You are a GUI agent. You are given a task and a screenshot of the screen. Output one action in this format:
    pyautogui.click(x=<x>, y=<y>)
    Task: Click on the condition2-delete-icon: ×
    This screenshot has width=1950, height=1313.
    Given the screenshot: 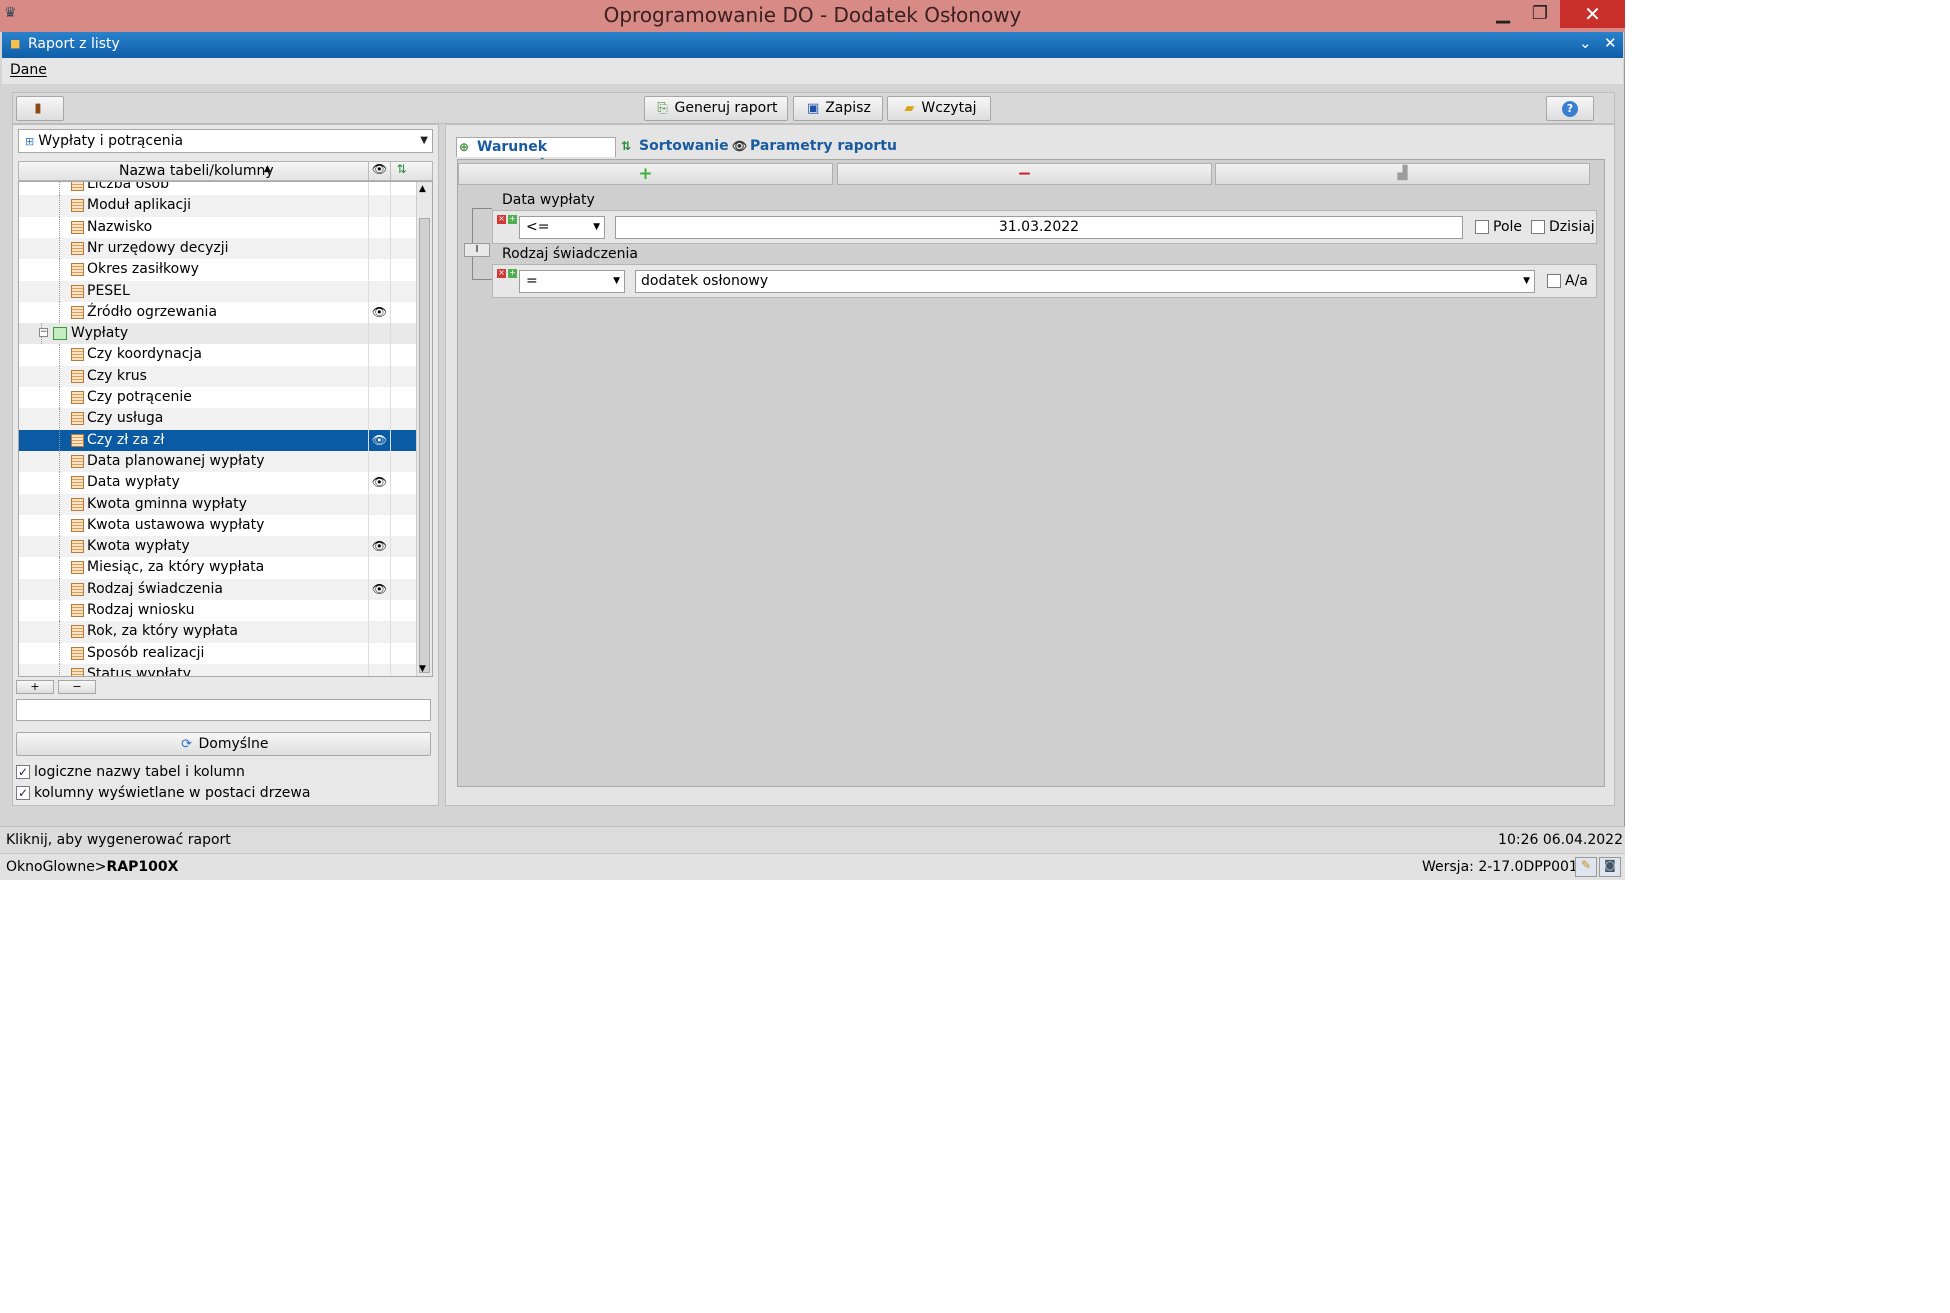 What is the action you would take?
    pyautogui.click(x=501, y=273)
    